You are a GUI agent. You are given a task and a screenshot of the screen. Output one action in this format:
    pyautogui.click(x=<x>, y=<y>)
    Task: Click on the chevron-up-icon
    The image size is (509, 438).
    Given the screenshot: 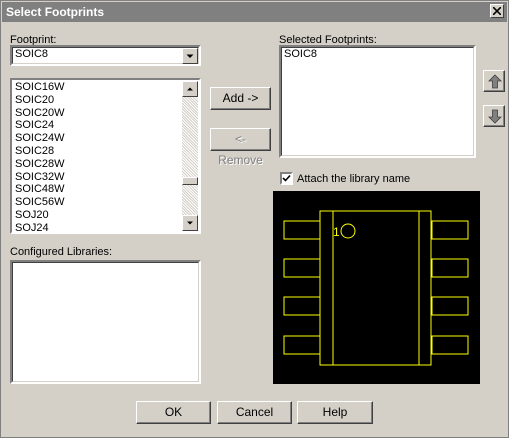 What is the action you would take?
    pyautogui.click(x=190, y=89)
    